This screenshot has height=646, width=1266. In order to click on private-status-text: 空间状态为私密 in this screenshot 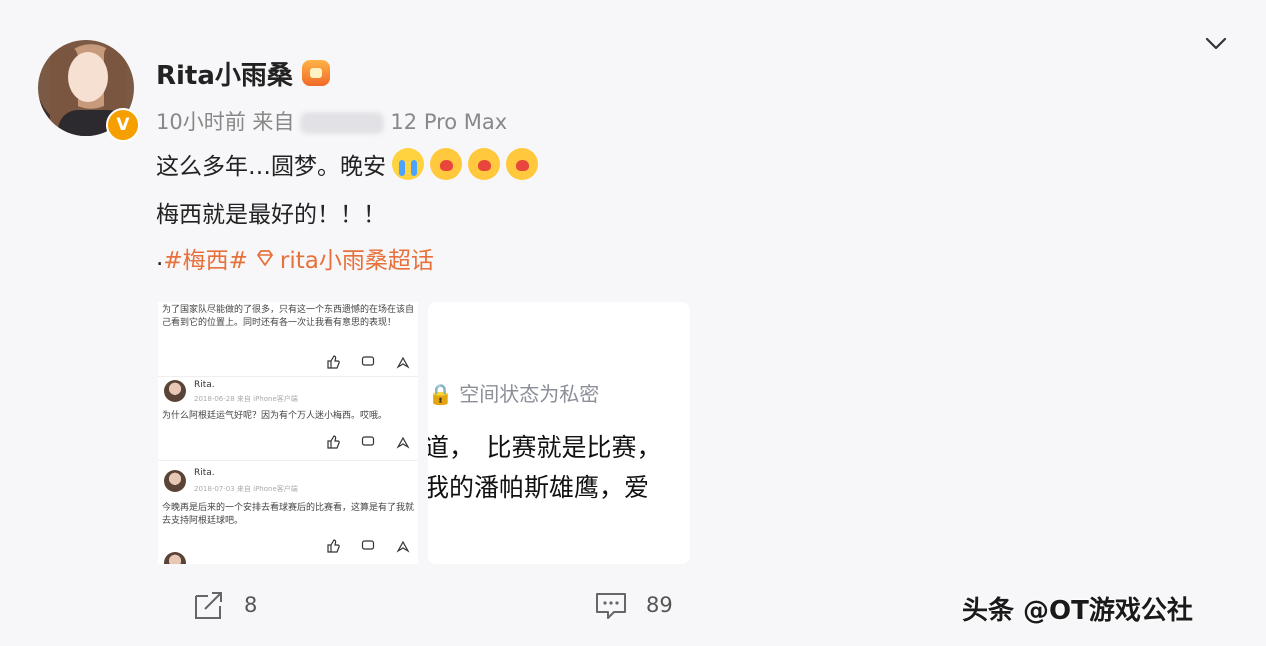, I will do `click(529, 394)`.